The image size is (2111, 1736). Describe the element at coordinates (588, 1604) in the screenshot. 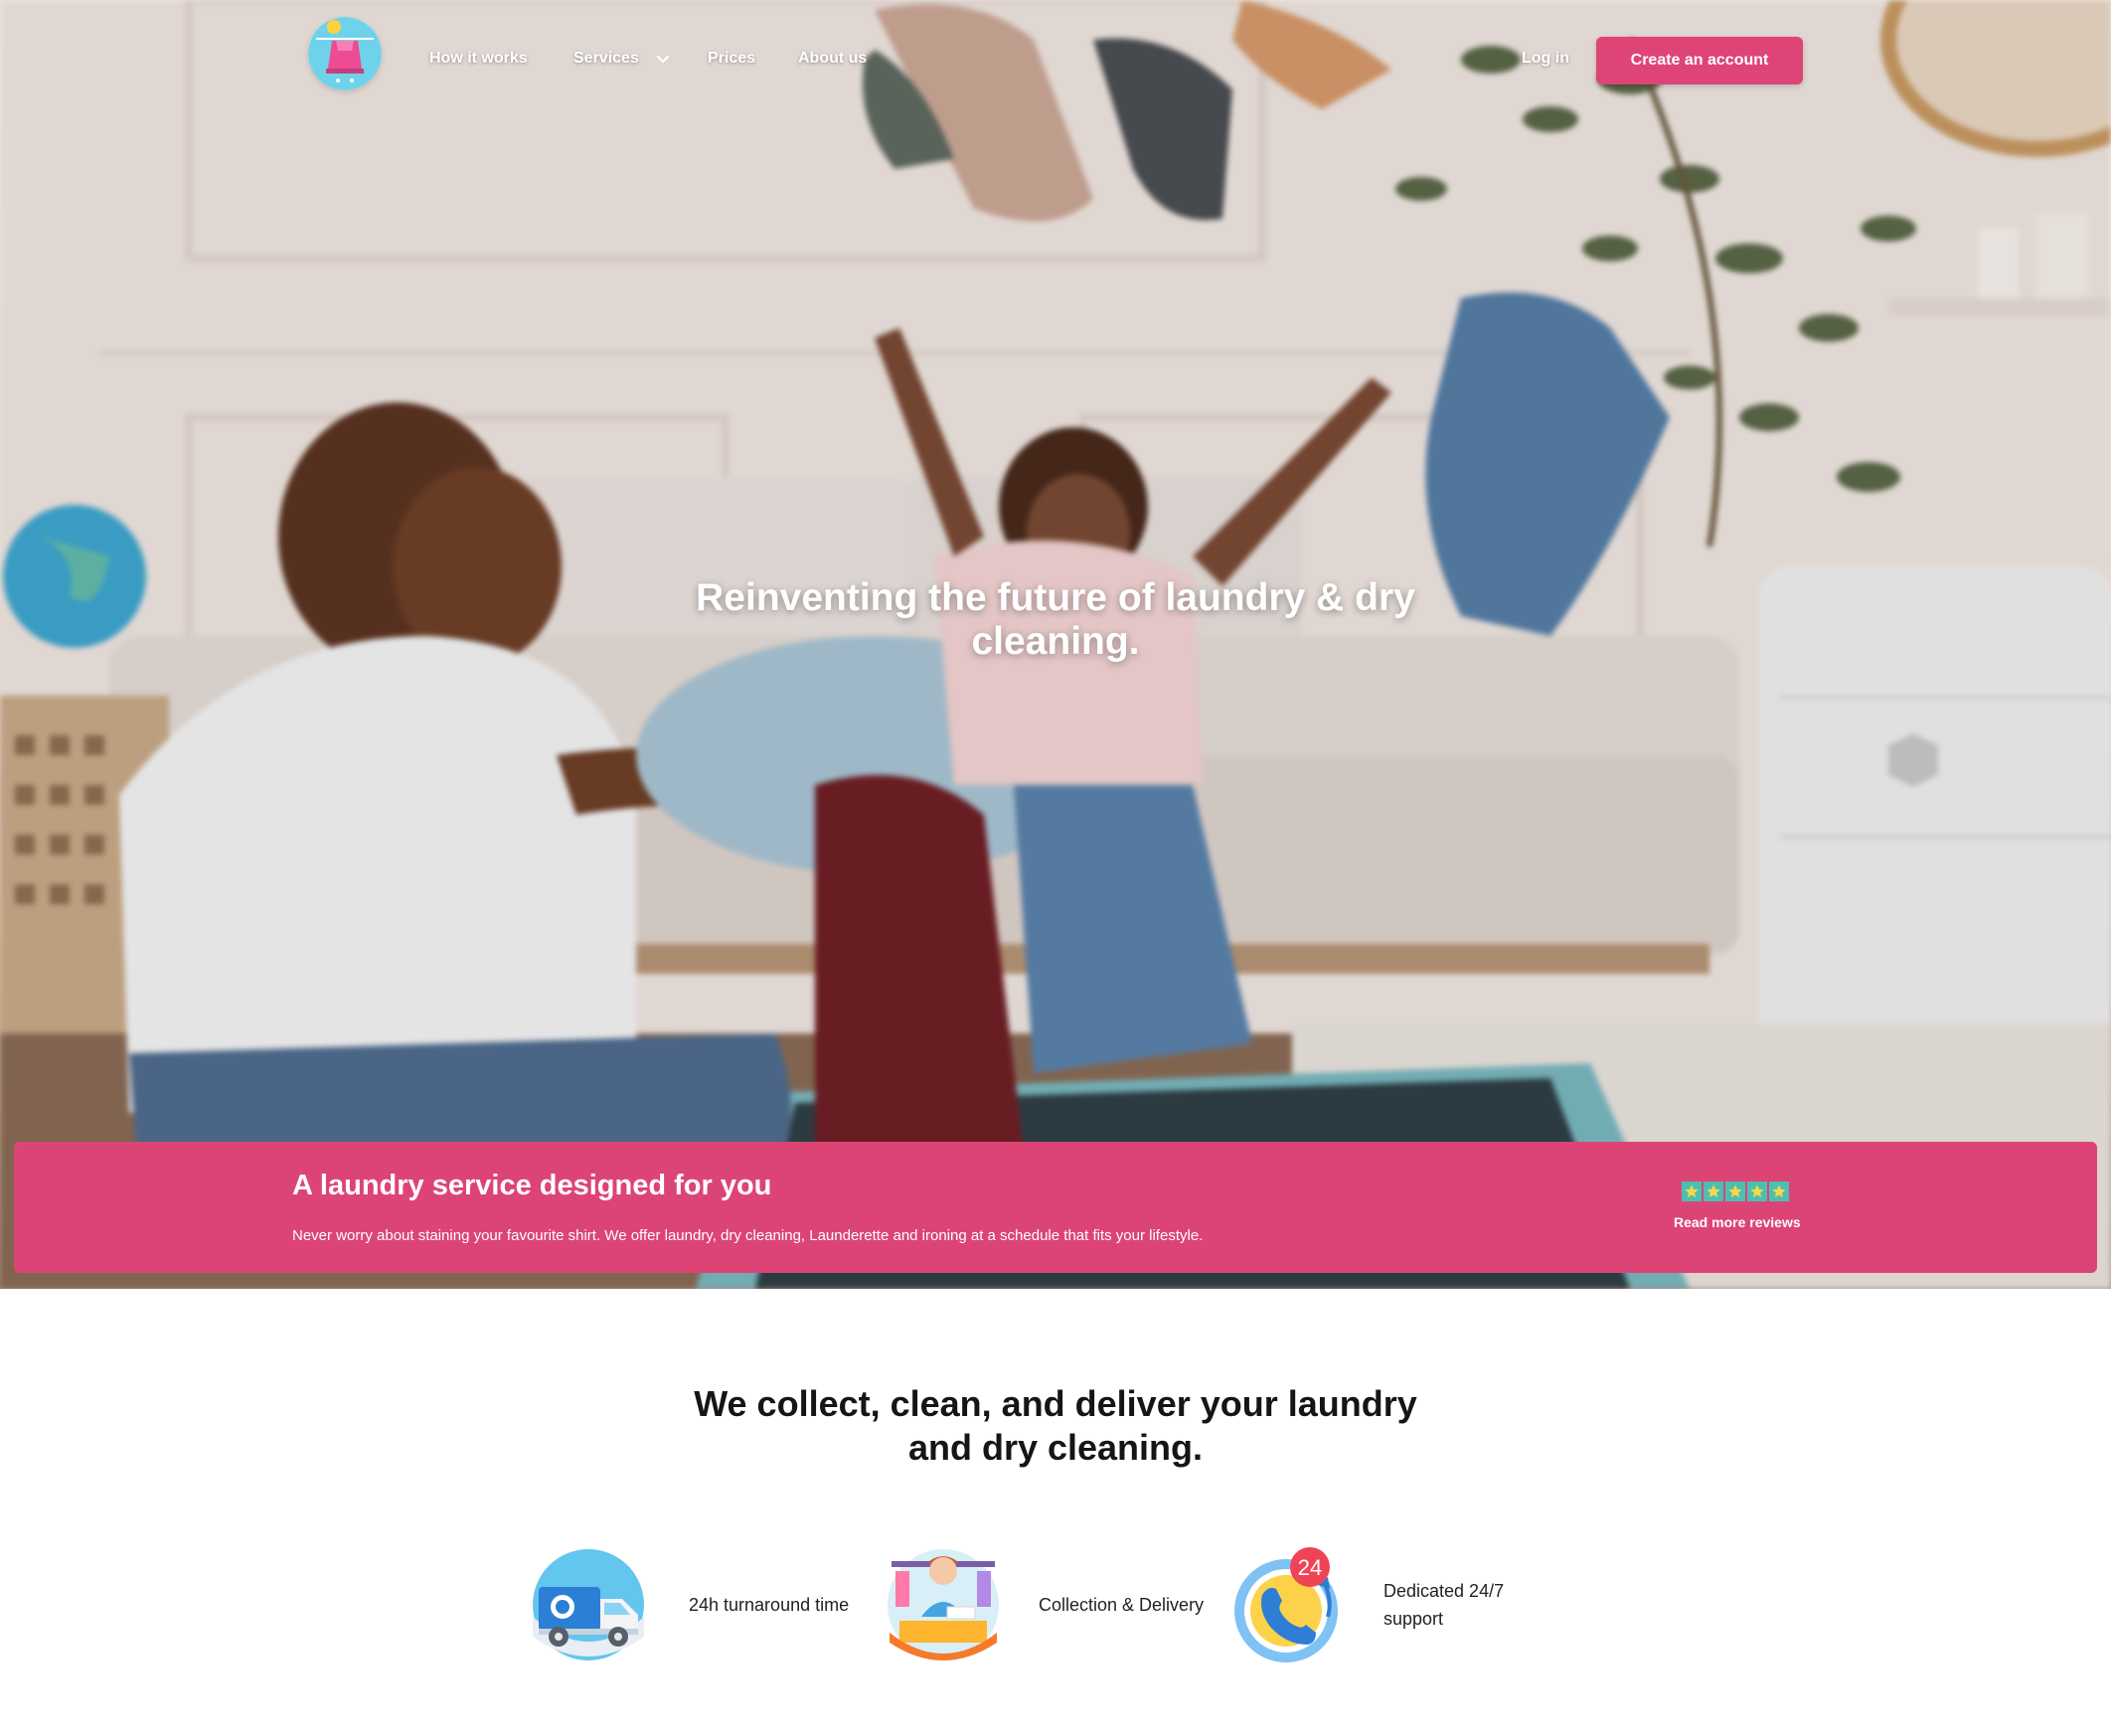

I see `delivery-van-icon` at that location.